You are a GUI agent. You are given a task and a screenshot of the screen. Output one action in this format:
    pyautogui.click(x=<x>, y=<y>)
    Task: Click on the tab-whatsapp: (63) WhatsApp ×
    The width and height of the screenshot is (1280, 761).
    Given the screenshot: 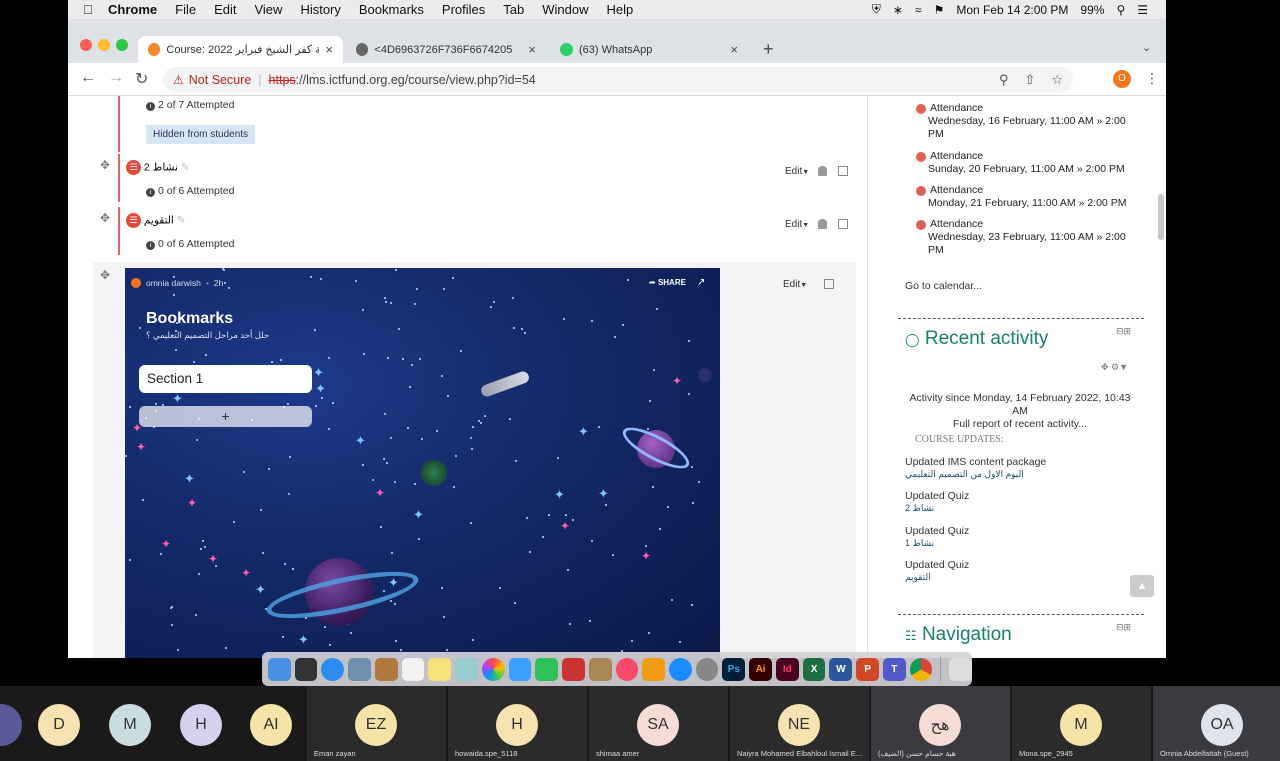 What is the action you would take?
    pyautogui.click(x=649, y=49)
    